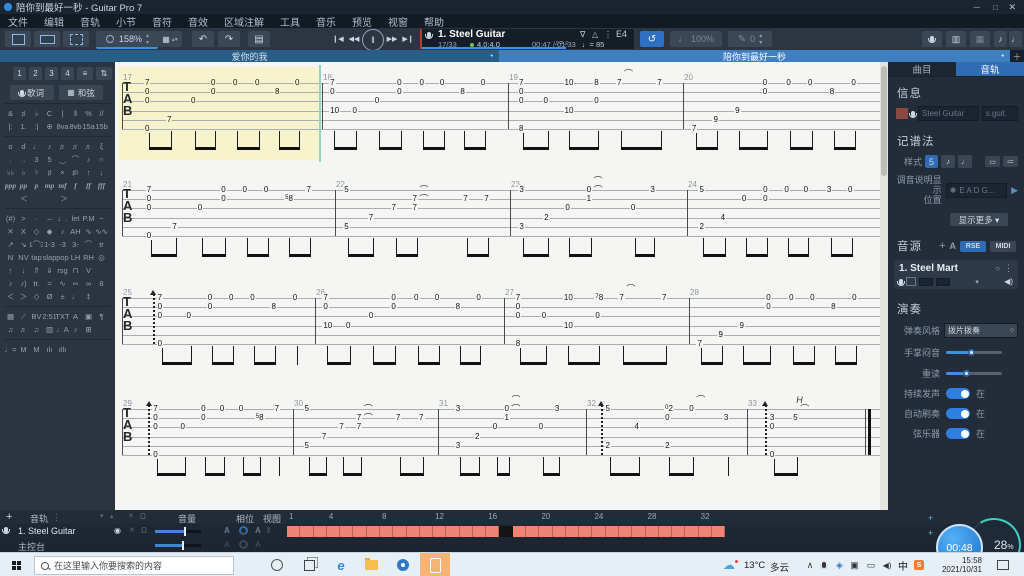  I want to click on fret-number: 10, so click(568, 325).